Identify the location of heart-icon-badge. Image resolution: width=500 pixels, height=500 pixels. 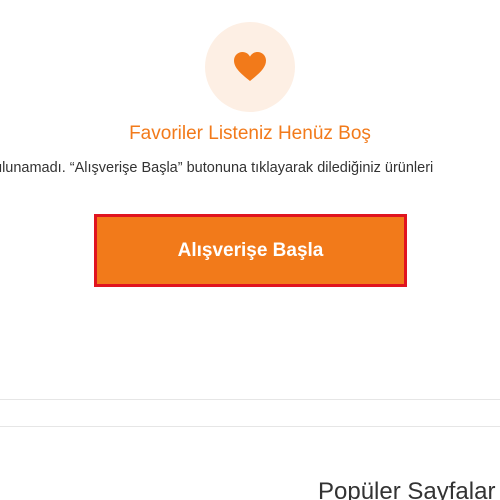
(250, 67).